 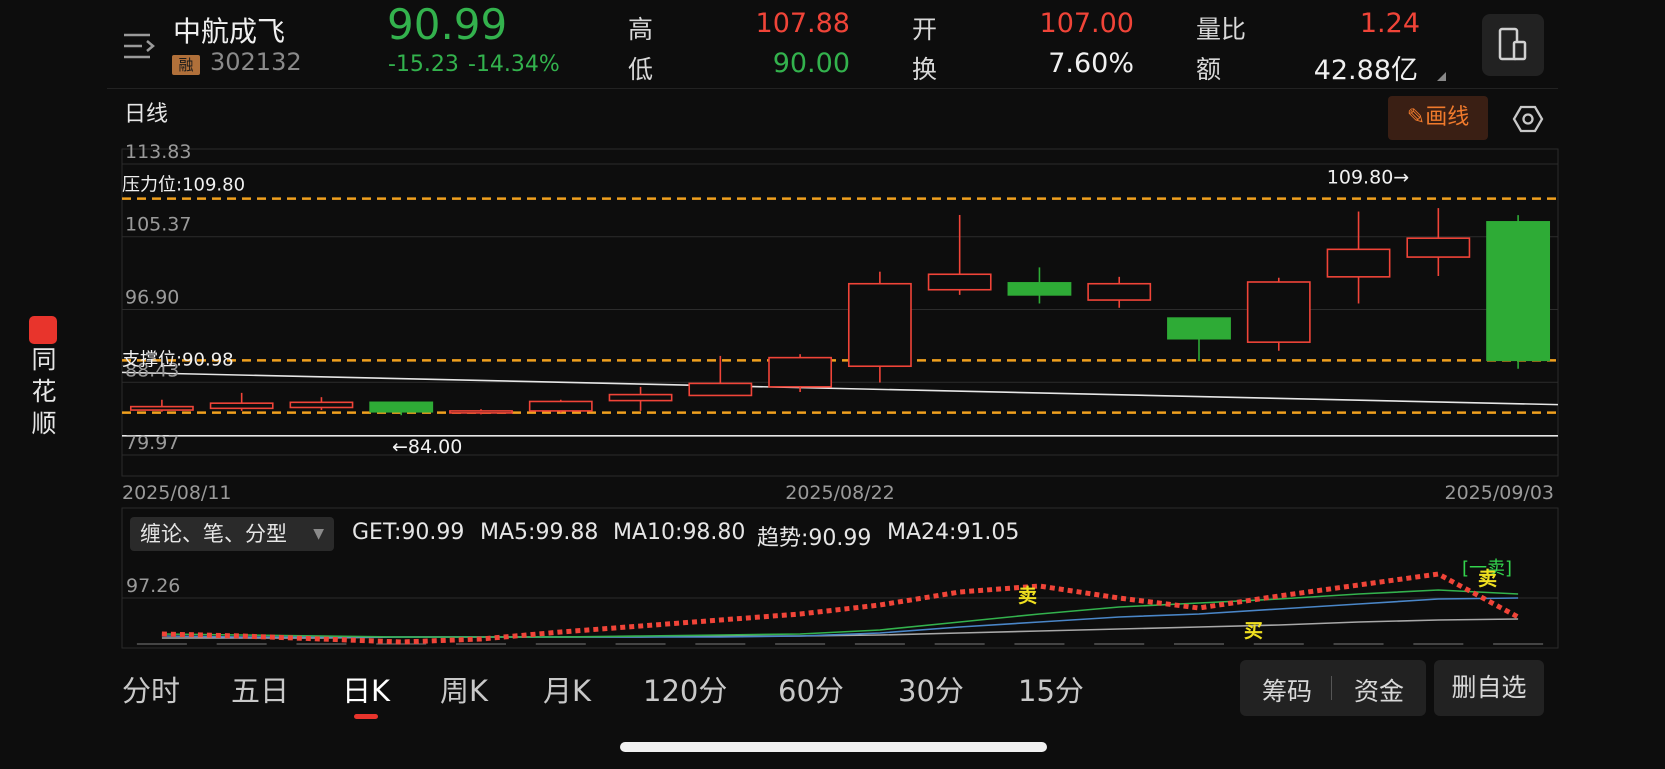 What do you see at coordinates (840, 493) in the screenshot?
I see `x-tick-label: 2025/08/22` at bounding box center [840, 493].